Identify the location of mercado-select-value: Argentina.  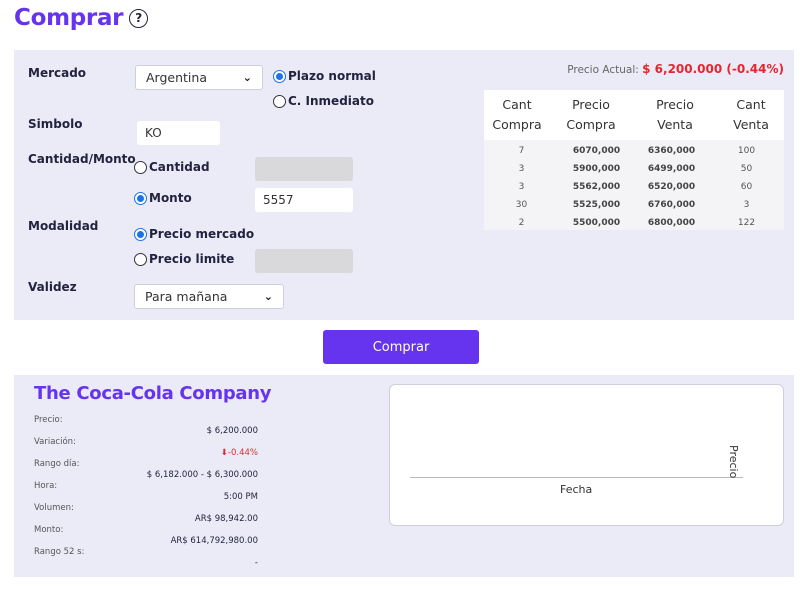
(176, 77).